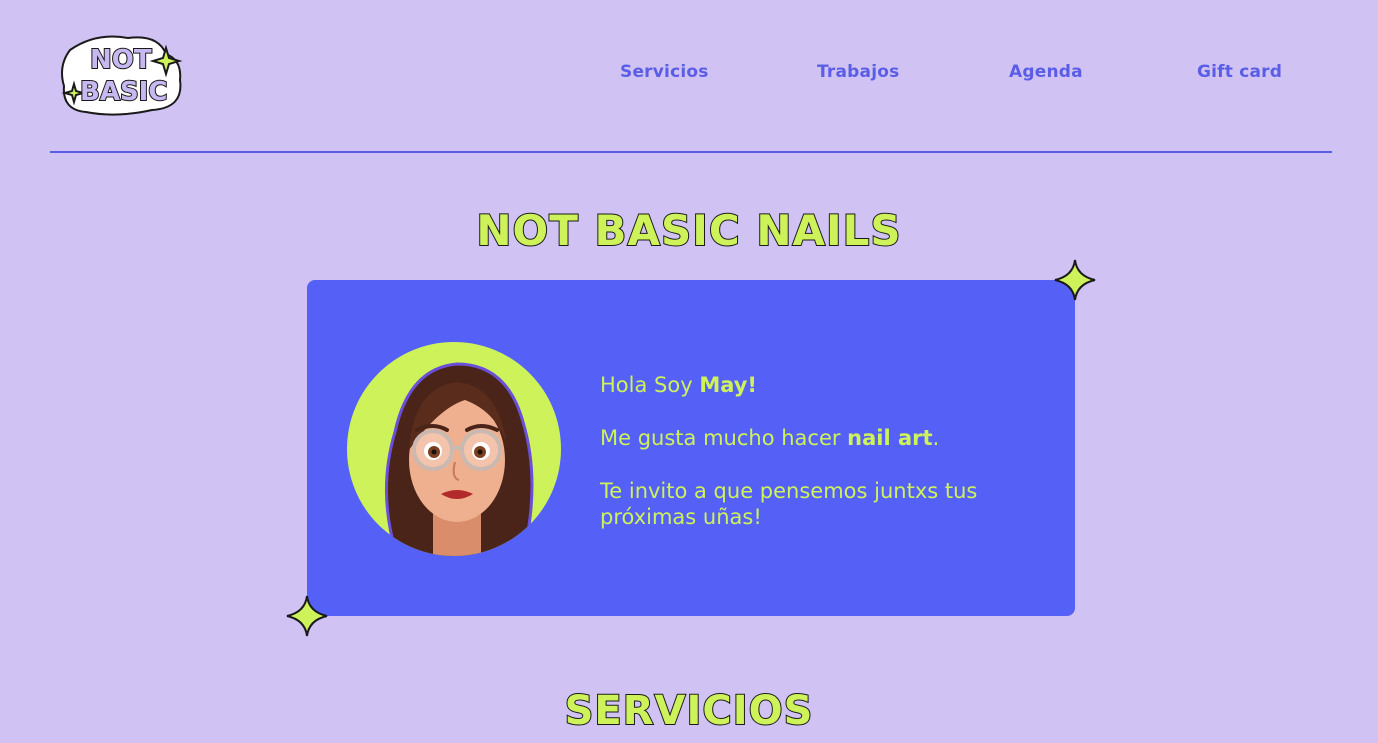 Image resolution: width=1378 pixels, height=743 pixels. I want to click on nav-gift-card: Gift card, so click(1239, 72).